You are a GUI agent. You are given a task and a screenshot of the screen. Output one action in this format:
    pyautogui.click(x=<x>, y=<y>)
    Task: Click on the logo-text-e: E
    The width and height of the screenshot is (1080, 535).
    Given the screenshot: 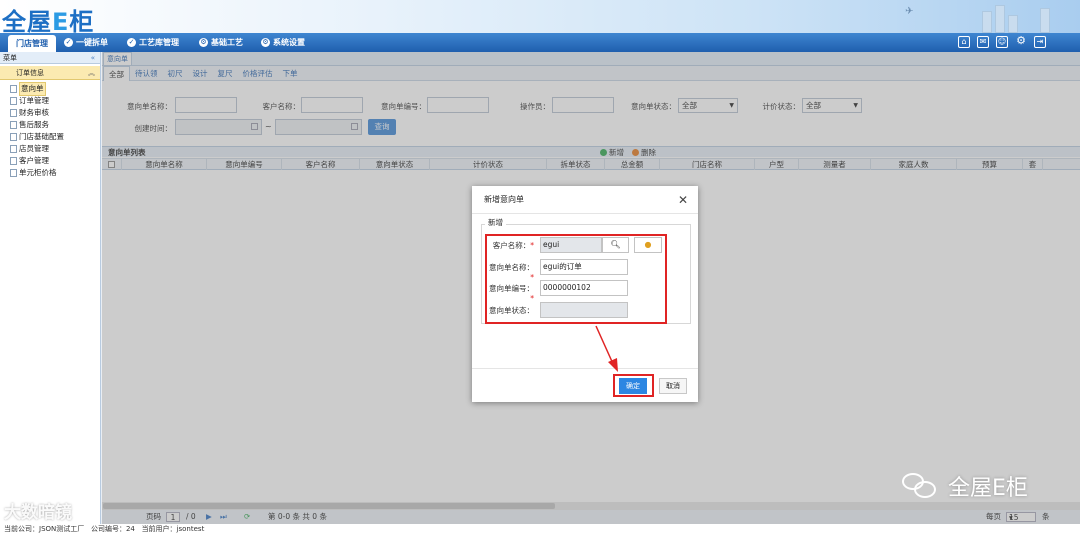 What is the action you would take?
    pyautogui.click(x=61, y=20)
    